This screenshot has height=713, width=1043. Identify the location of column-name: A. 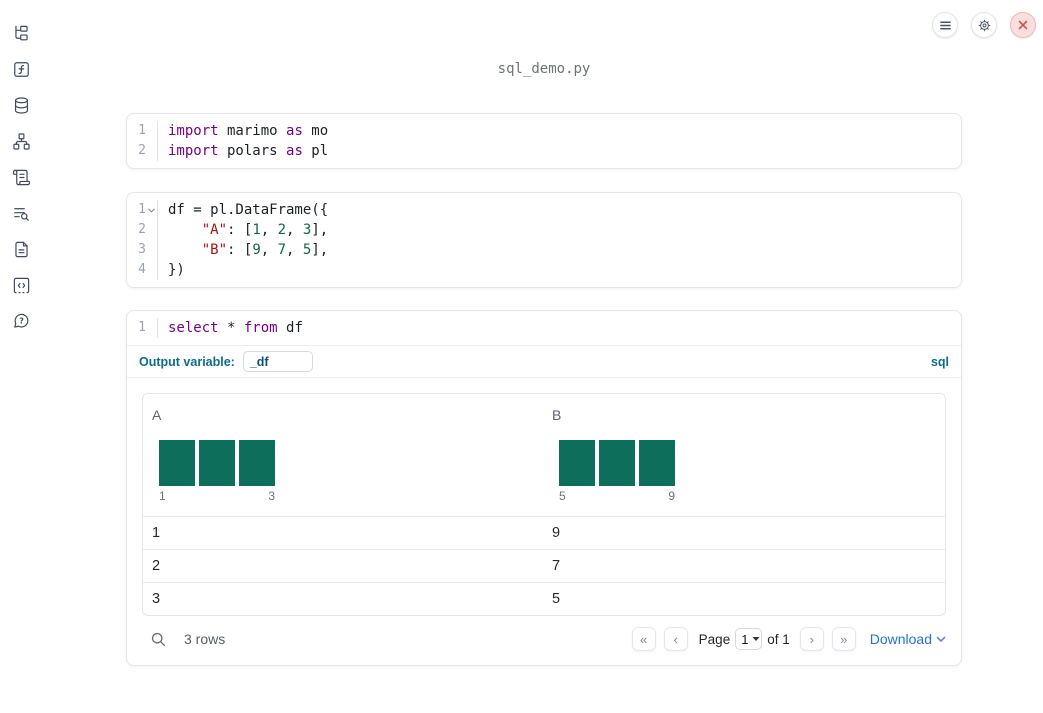
(157, 415).